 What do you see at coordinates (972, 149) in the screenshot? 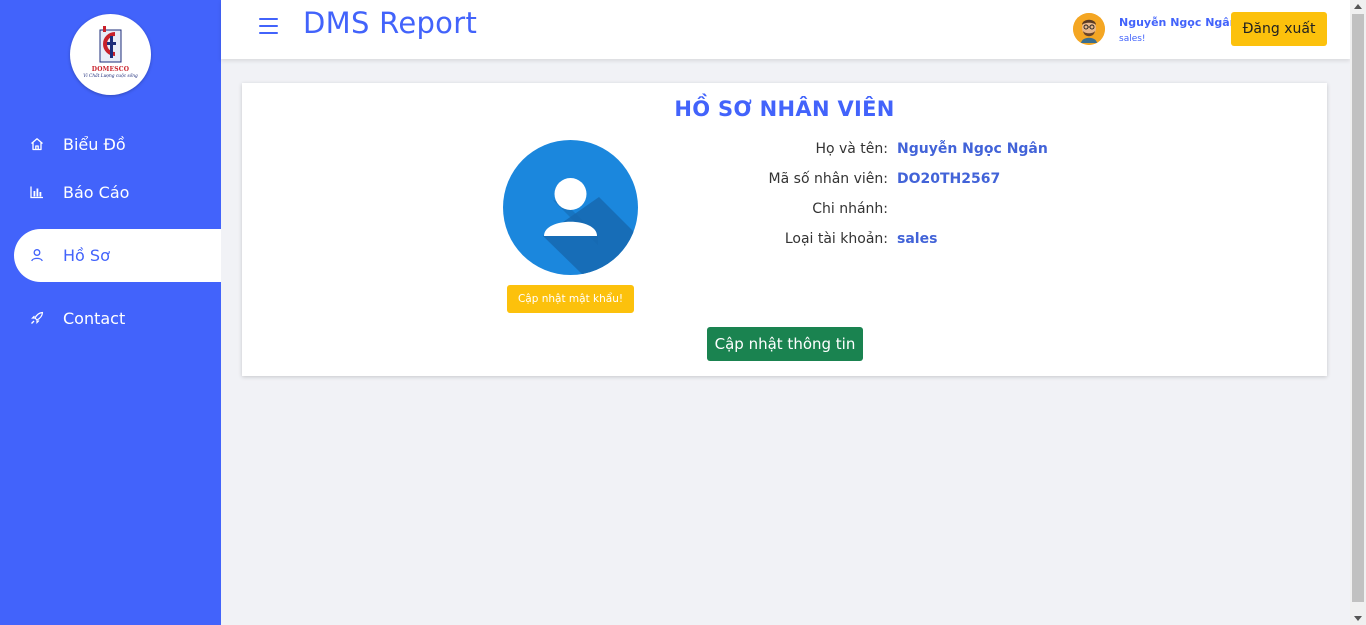
I see `field-value-fullname: Nguyễn Ngọc Ngân` at bounding box center [972, 149].